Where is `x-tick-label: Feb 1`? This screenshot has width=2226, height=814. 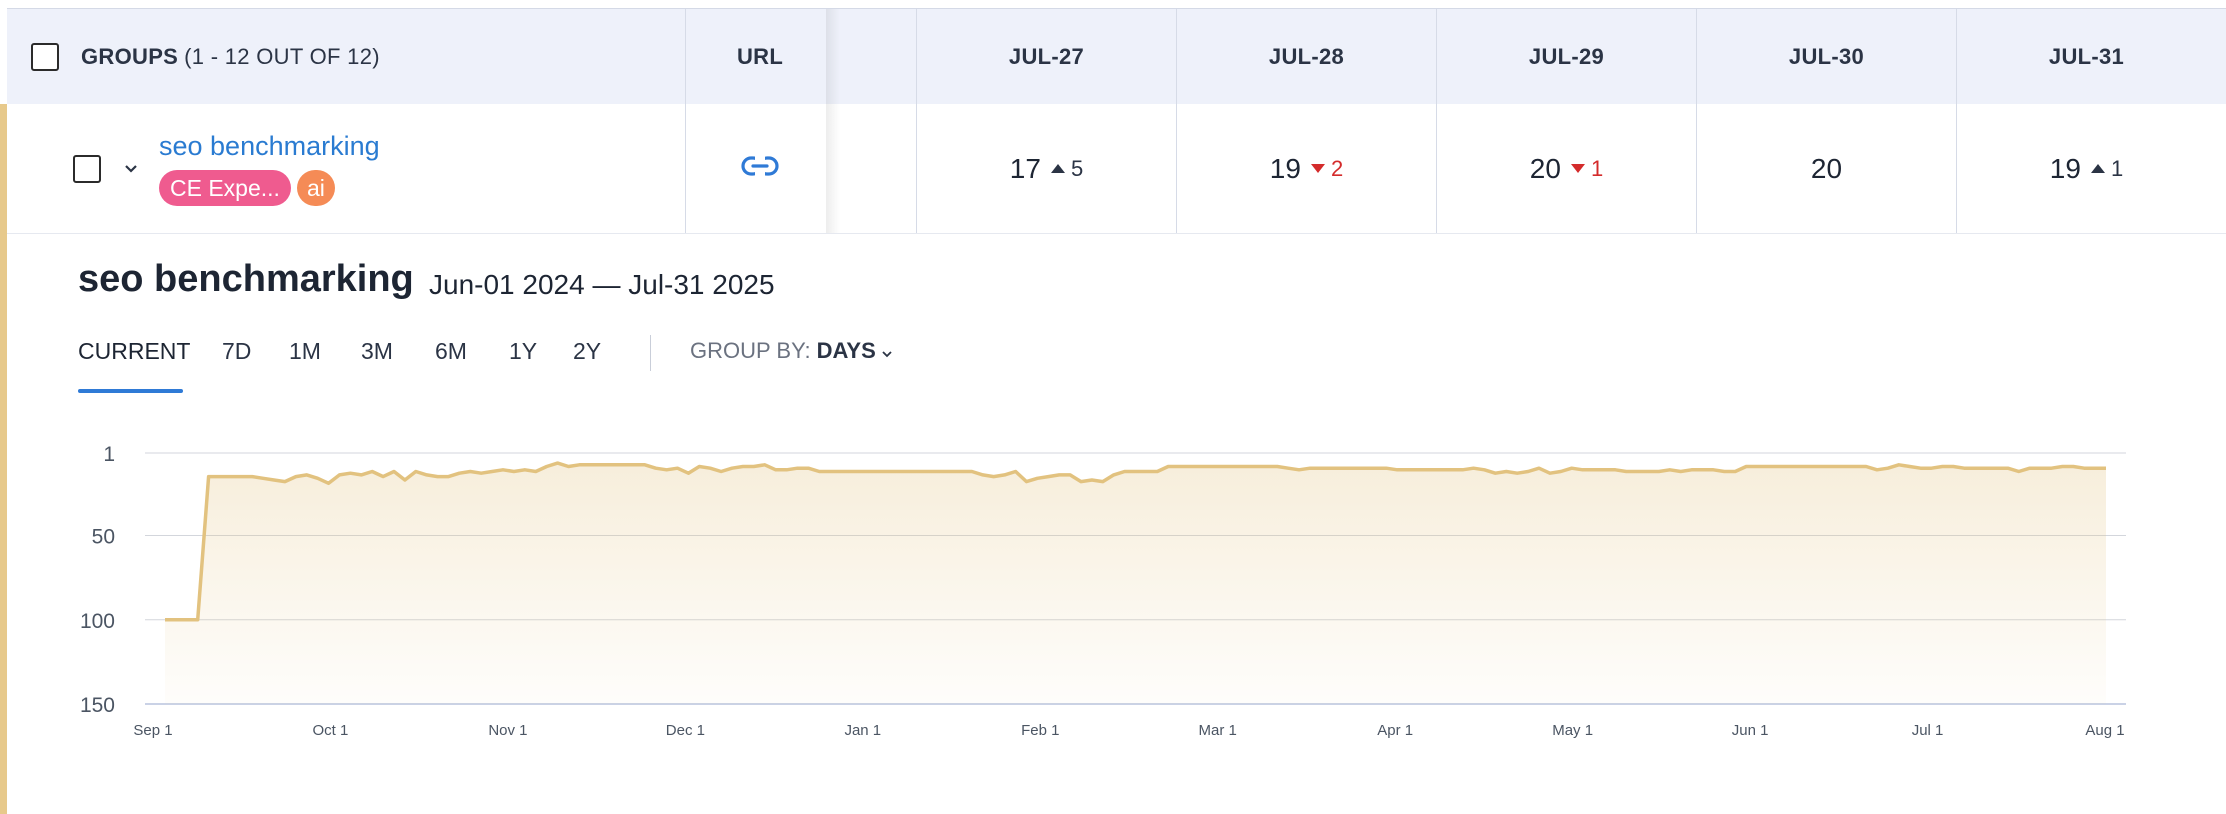
x-tick-label: Feb 1 is located at coordinates (1040, 730).